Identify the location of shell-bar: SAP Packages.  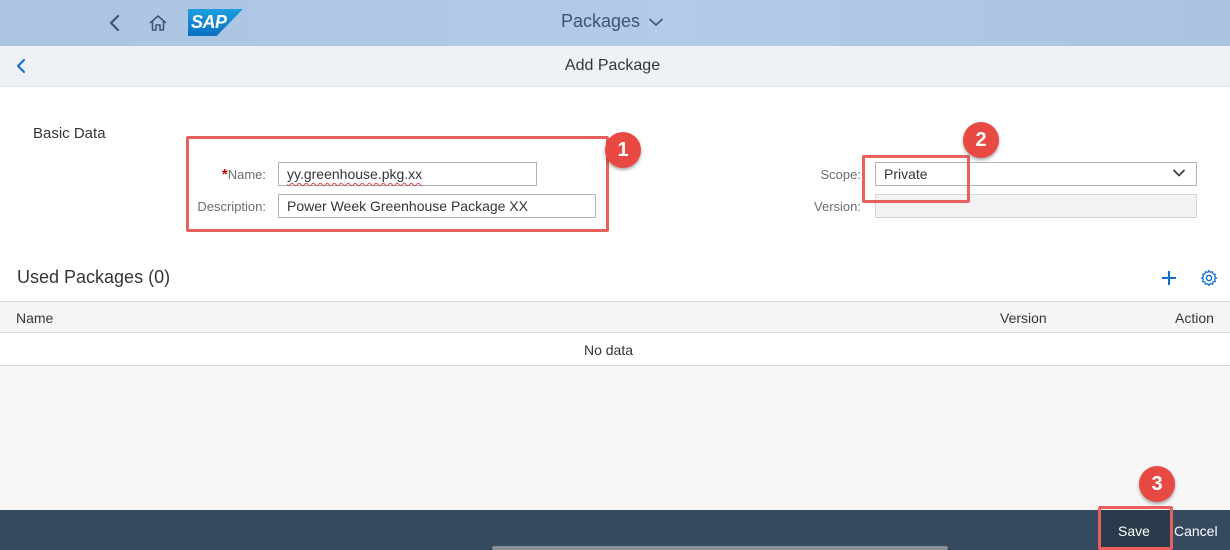
(615, 23).